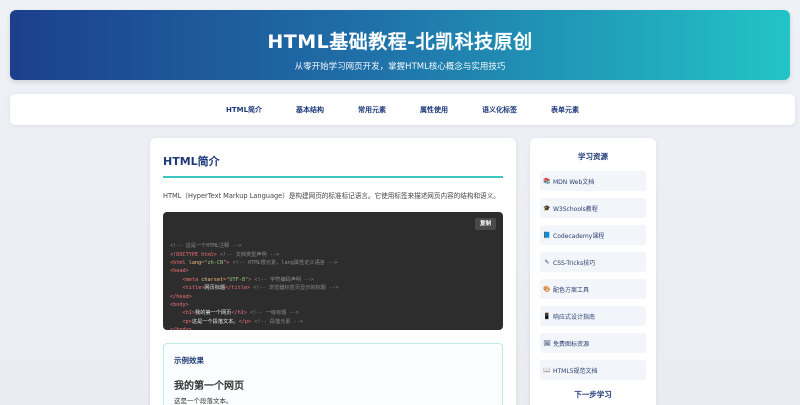 This screenshot has width=800, height=405. Describe the element at coordinates (333, 165) in the screenshot. I see `section-title: HTML简介` at that location.